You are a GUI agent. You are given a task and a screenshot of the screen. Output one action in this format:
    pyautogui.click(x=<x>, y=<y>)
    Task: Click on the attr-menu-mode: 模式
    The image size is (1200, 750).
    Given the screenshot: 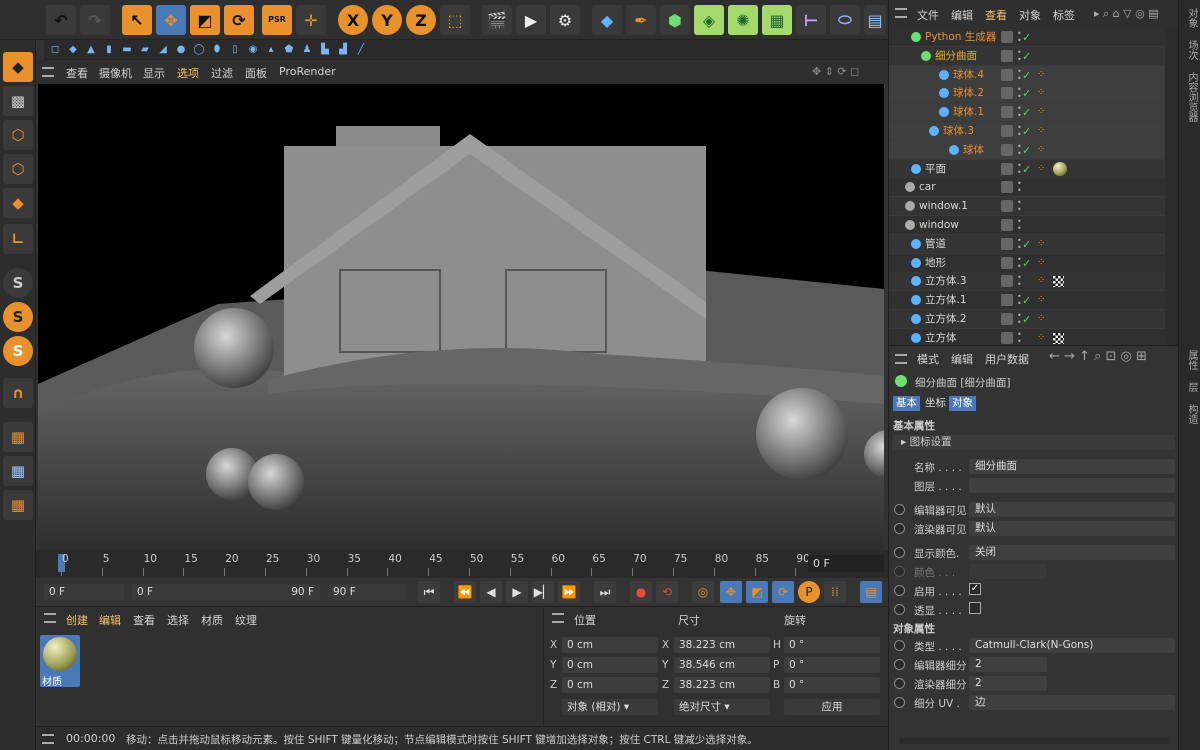 What is the action you would take?
    pyautogui.click(x=928, y=359)
    